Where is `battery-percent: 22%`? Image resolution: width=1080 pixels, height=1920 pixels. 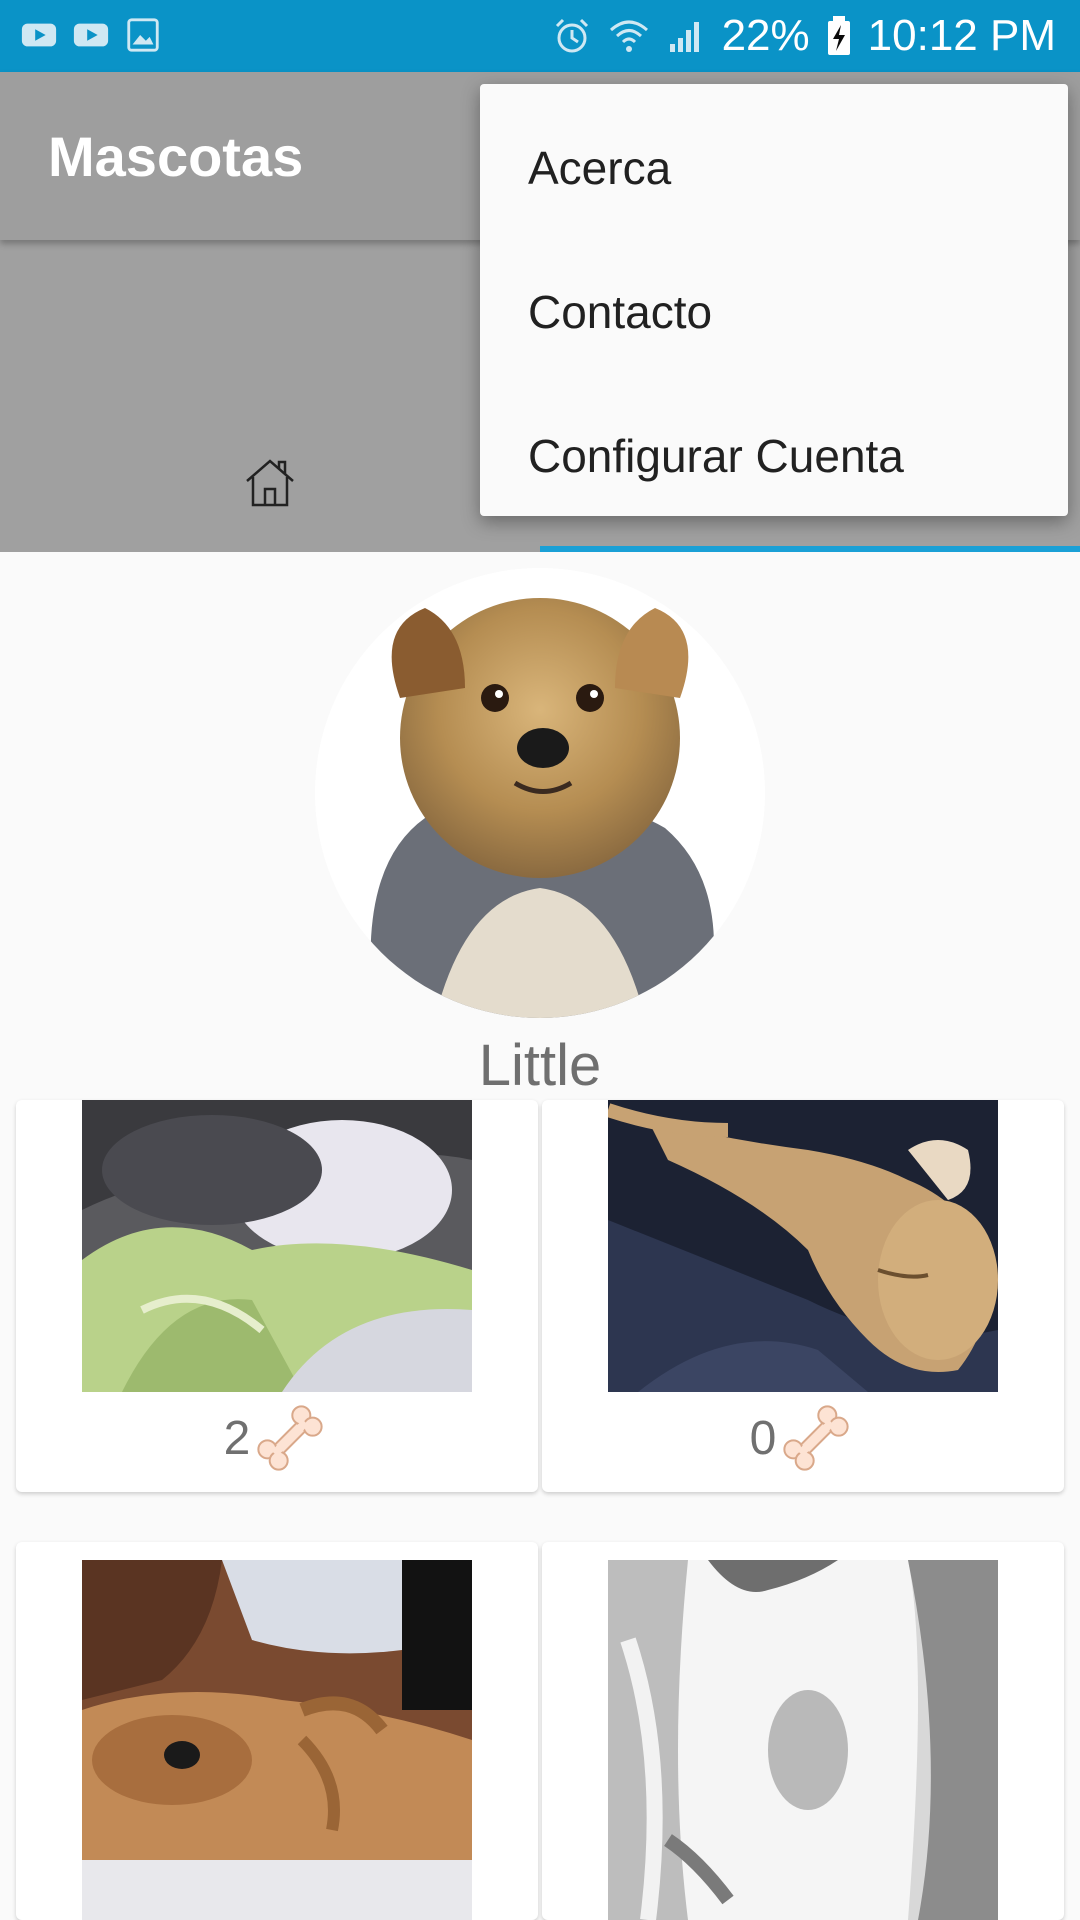
battery-percent: 22% is located at coordinates (765, 35).